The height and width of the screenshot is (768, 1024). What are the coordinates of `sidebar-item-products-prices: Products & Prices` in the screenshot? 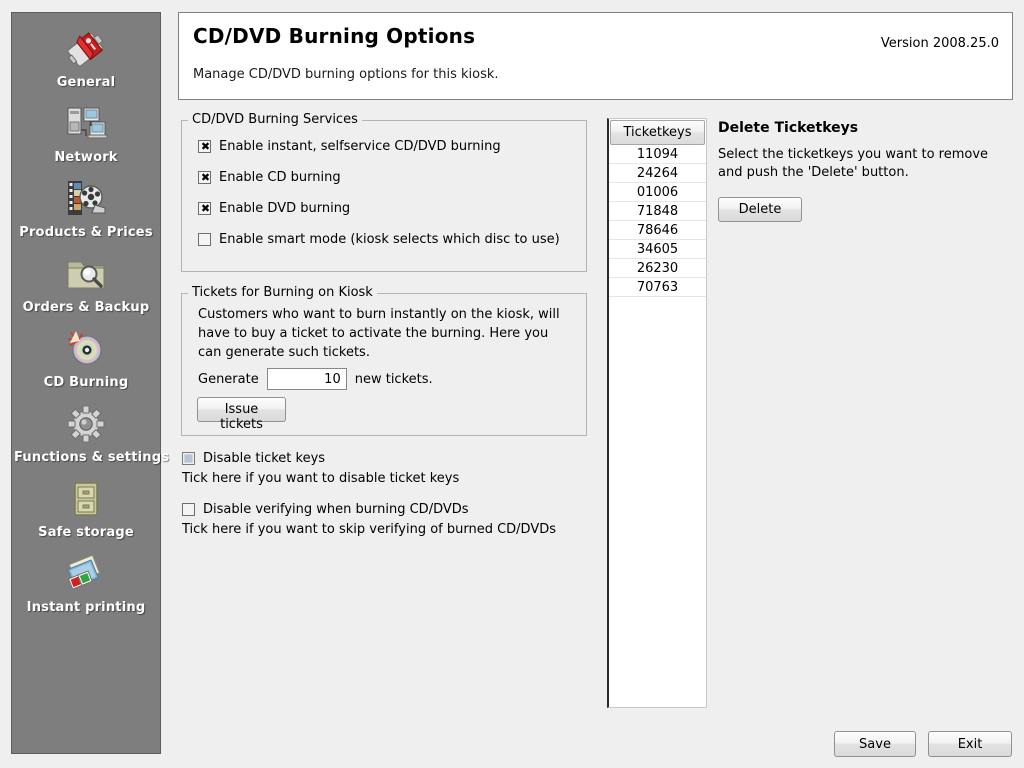 It's located at (86, 206).